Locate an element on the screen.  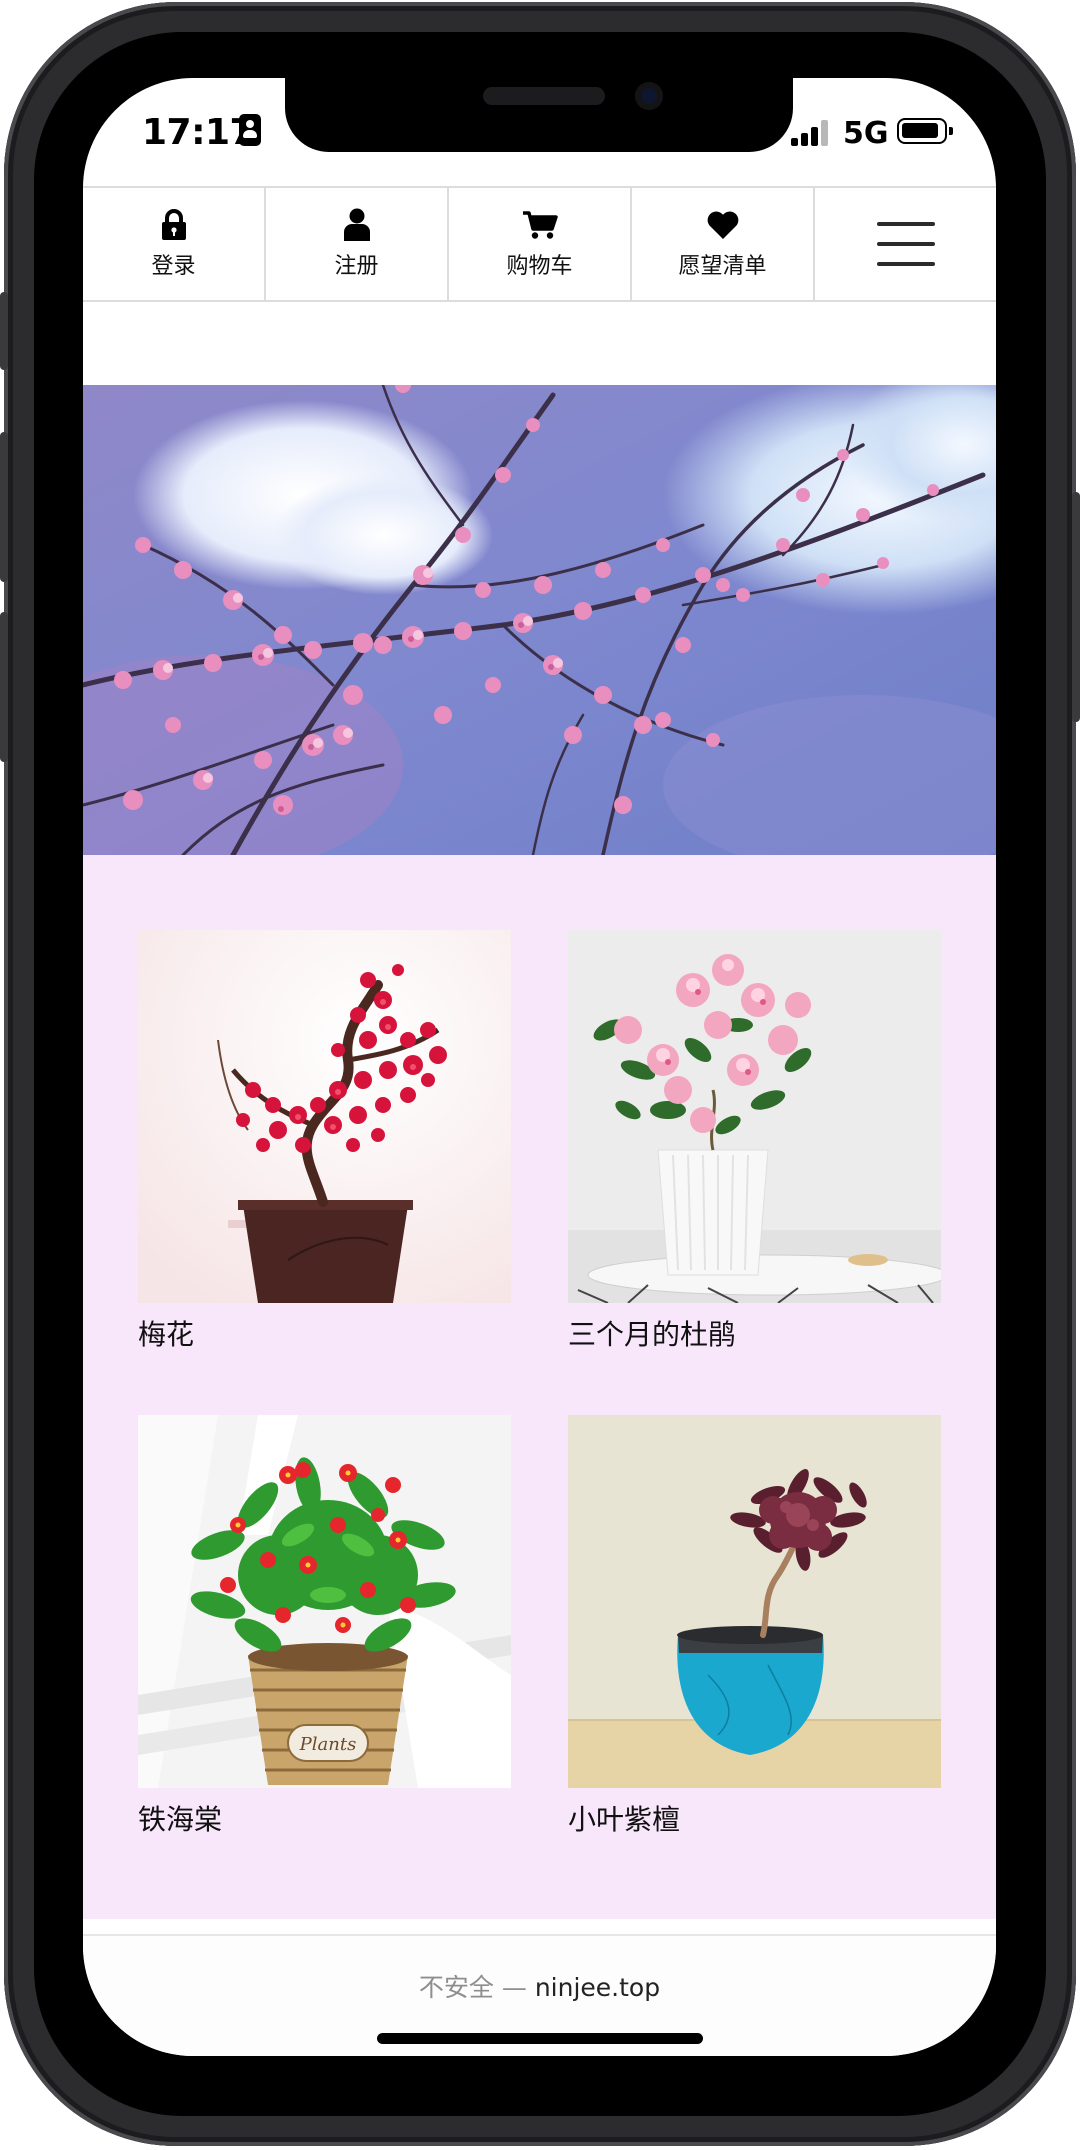
volume-down-button is located at coordinates (4, 687).